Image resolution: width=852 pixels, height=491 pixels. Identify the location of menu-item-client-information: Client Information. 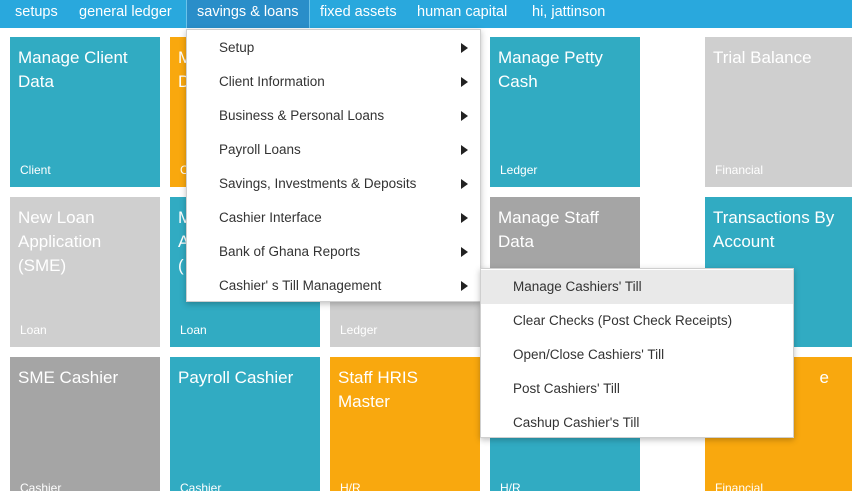
(333, 82).